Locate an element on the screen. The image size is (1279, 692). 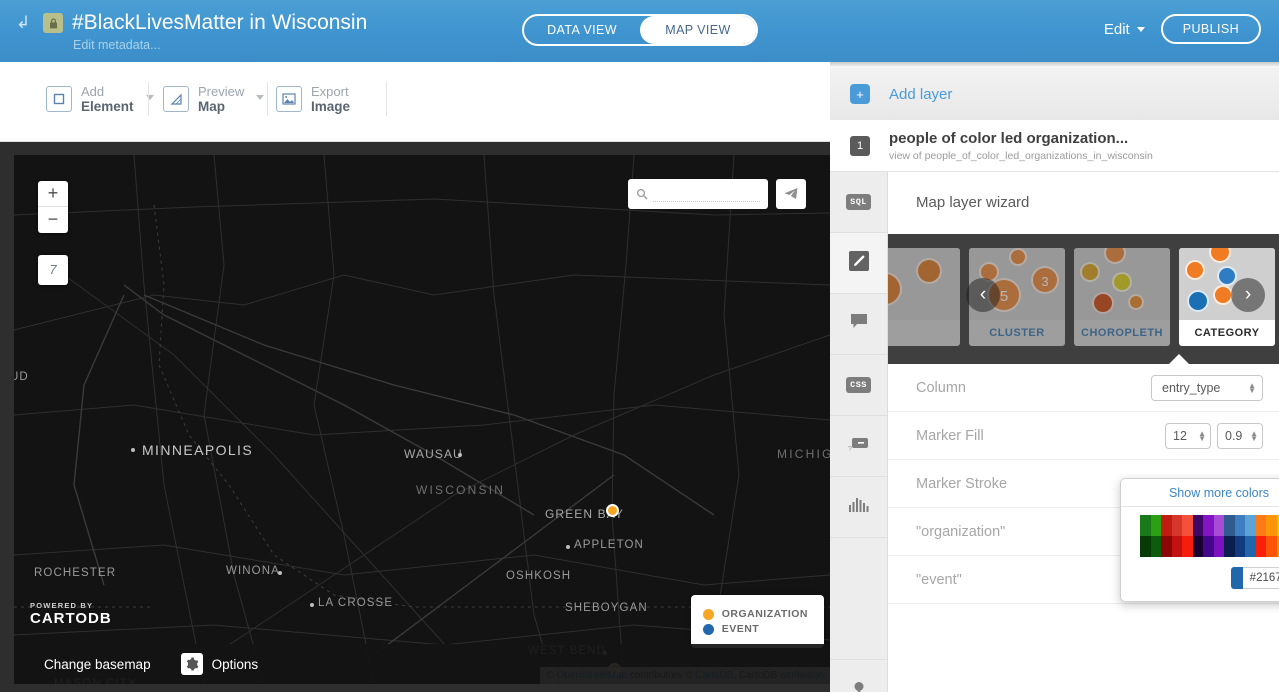
state-label: MICHIGAN is located at coordinates (803, 454).